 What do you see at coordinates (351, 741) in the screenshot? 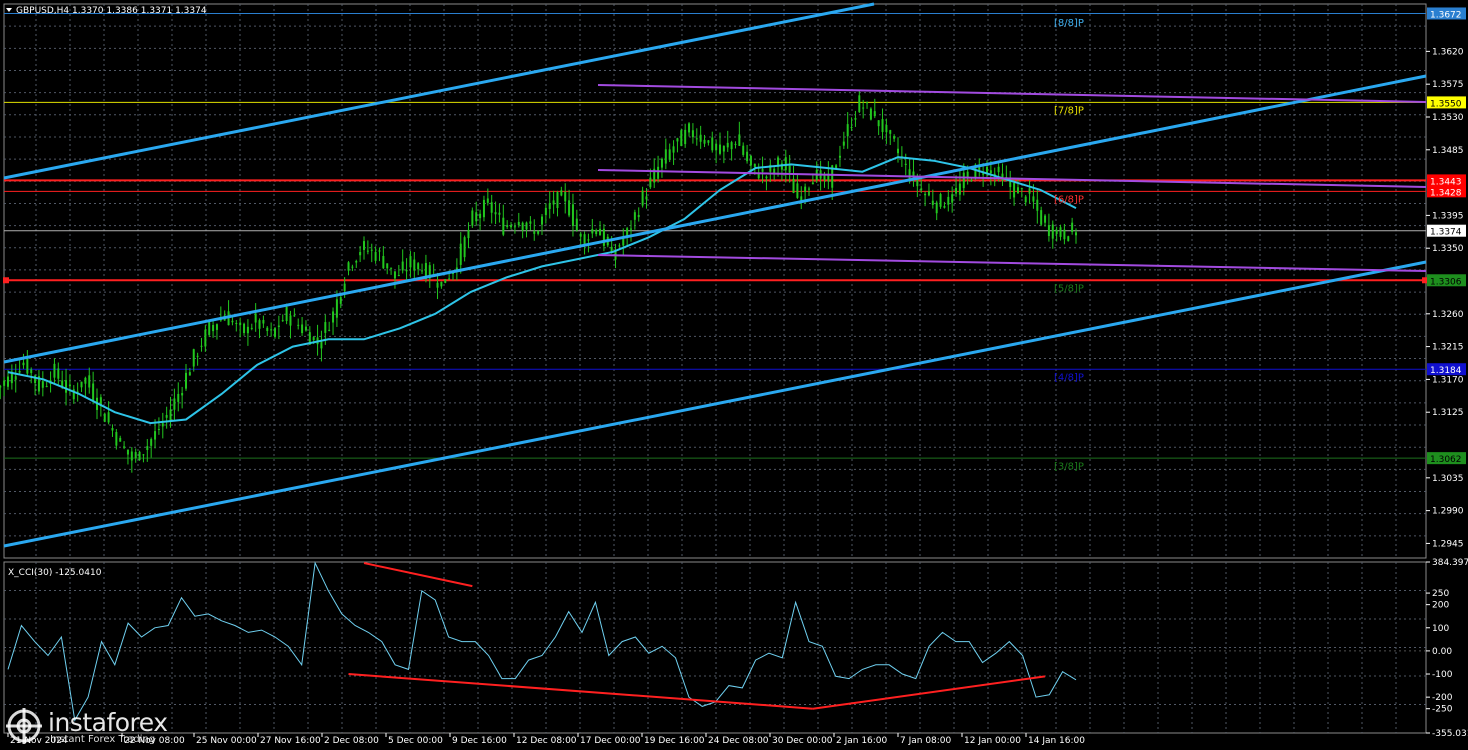
I see `time-label: 2 Dec 08:00` at bounding box center [351, 741].